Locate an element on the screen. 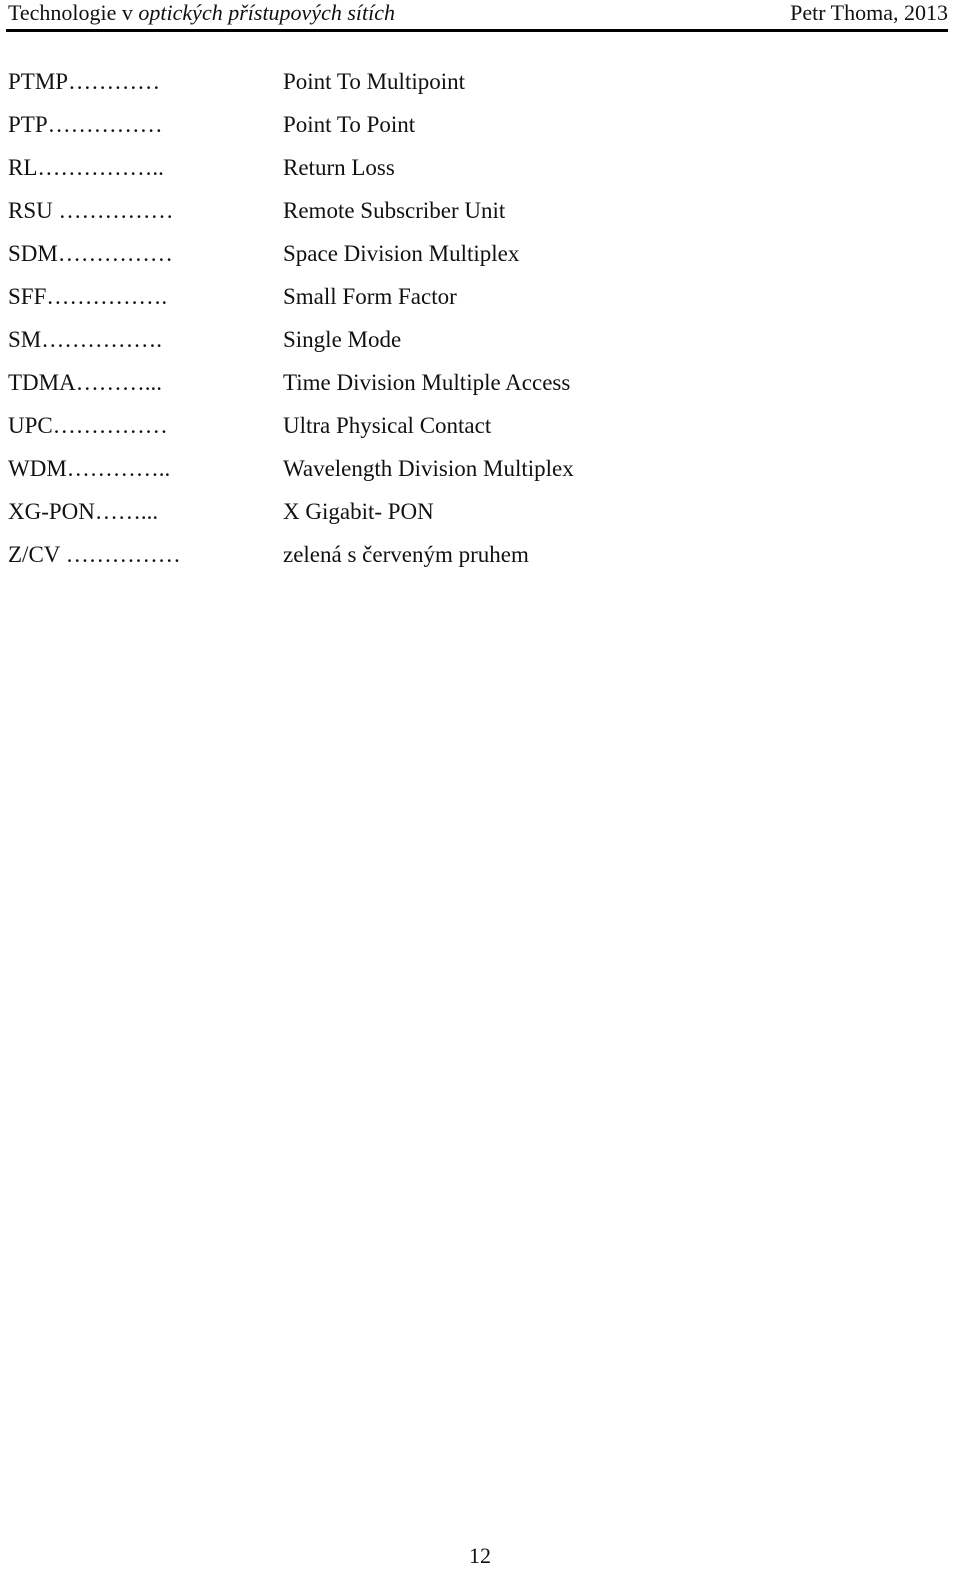 This screenshot has width=960, height=1579. list-item: PTMP………… Point To Multipoint is located at coordinates (458, 84).